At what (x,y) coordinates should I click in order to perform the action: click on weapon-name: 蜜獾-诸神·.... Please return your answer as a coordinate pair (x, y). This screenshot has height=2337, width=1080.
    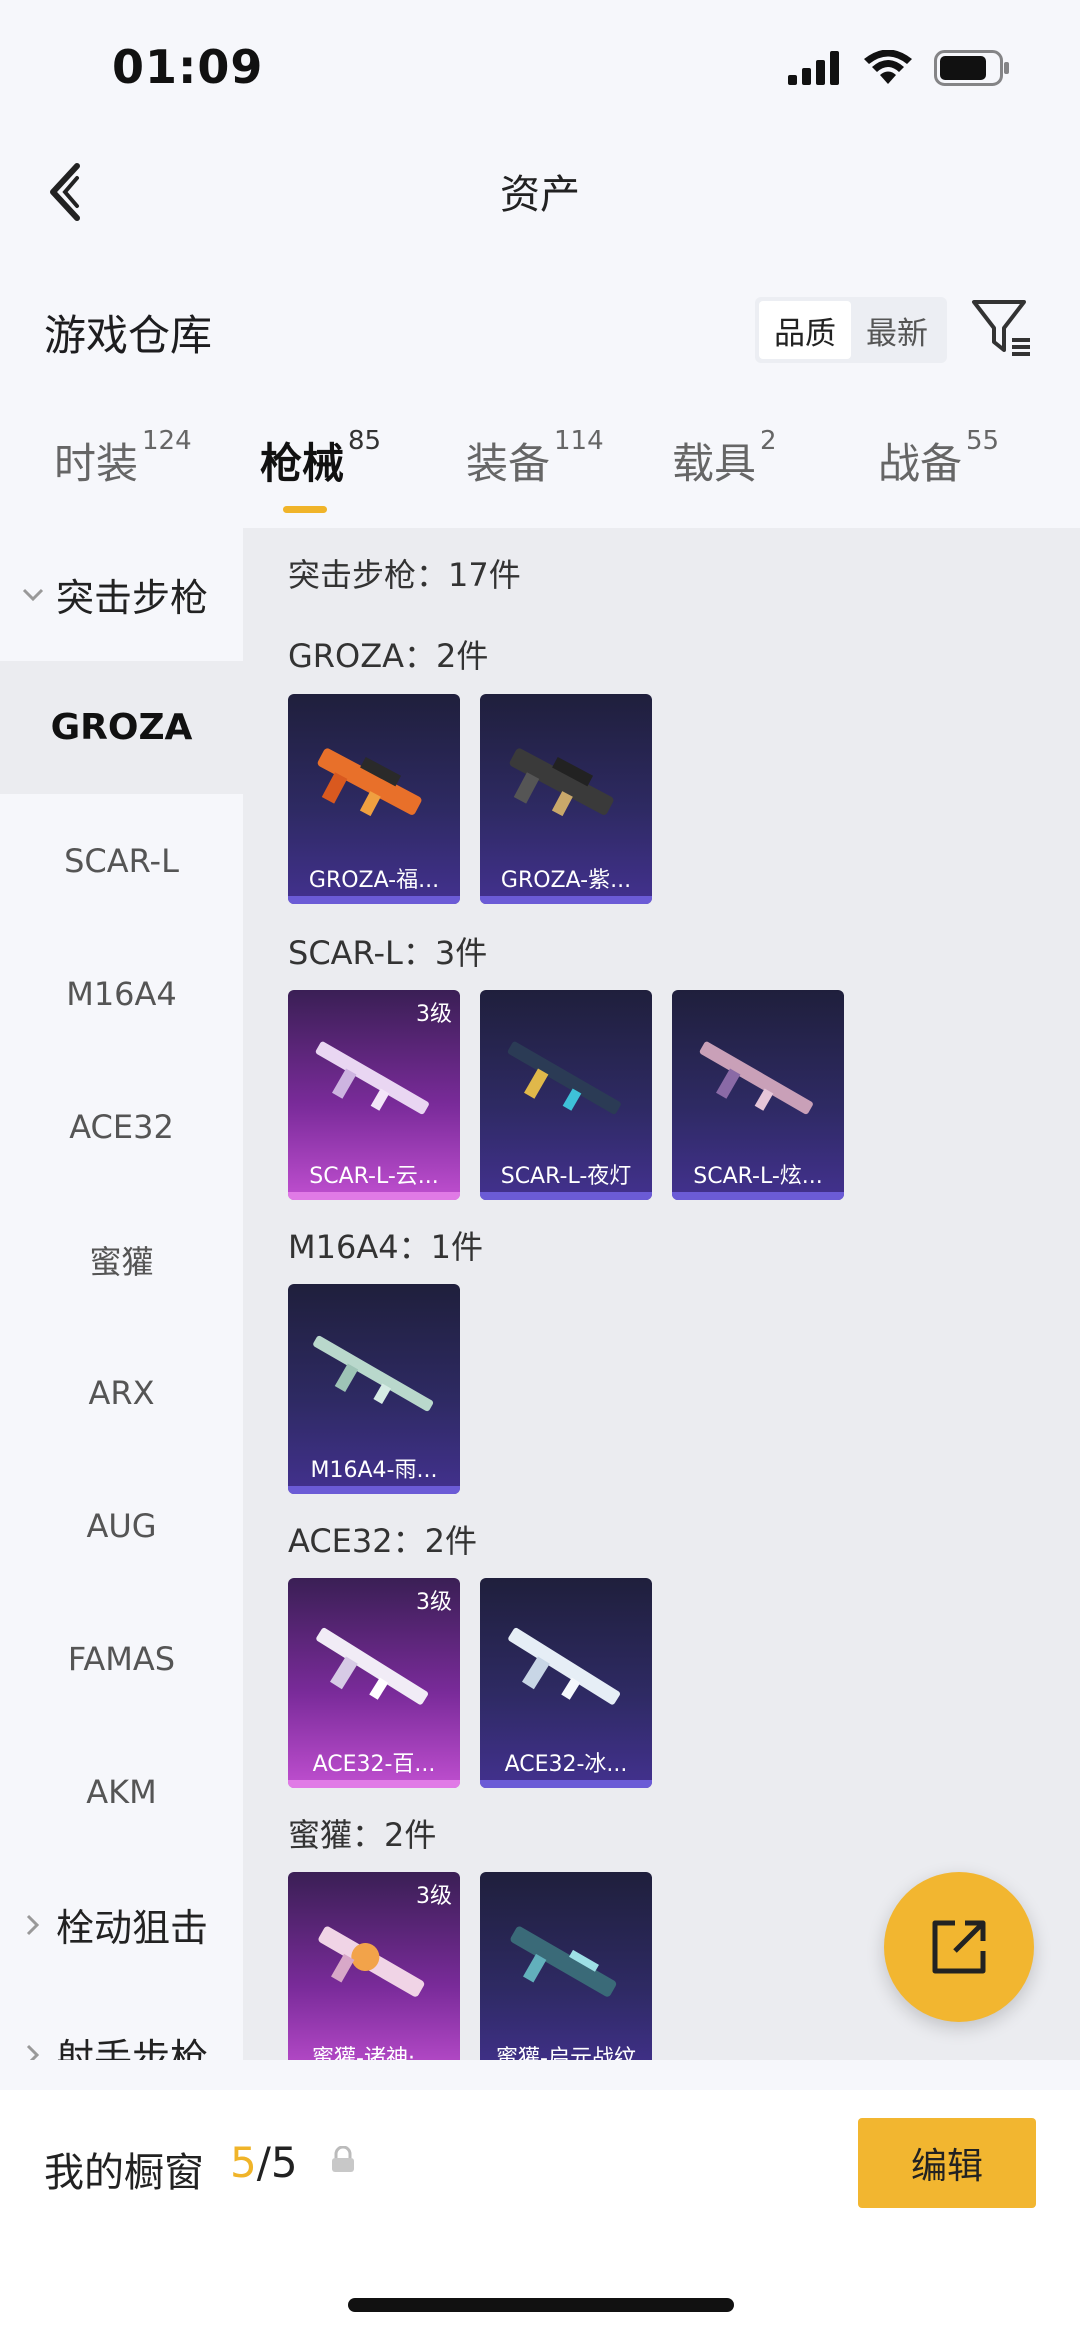
    Looking at the image, I should click on (374, 2053).